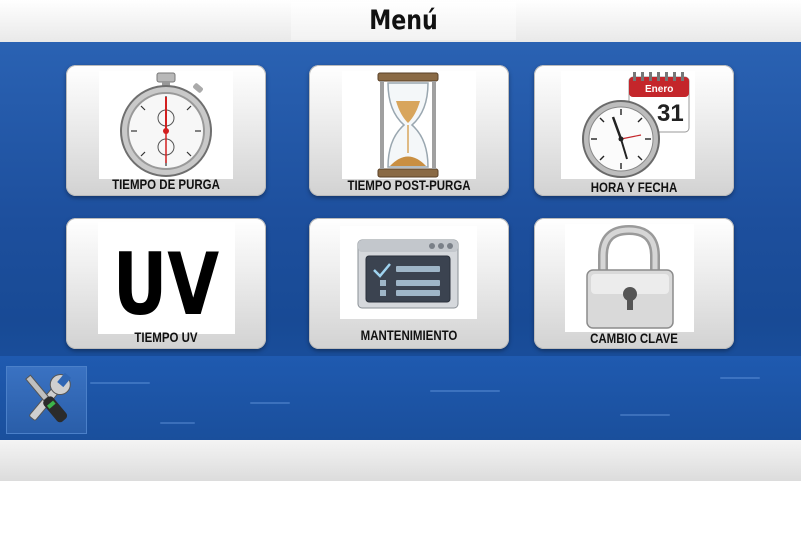  I want to click on page-title: Menú Principal, so click(404, 39).